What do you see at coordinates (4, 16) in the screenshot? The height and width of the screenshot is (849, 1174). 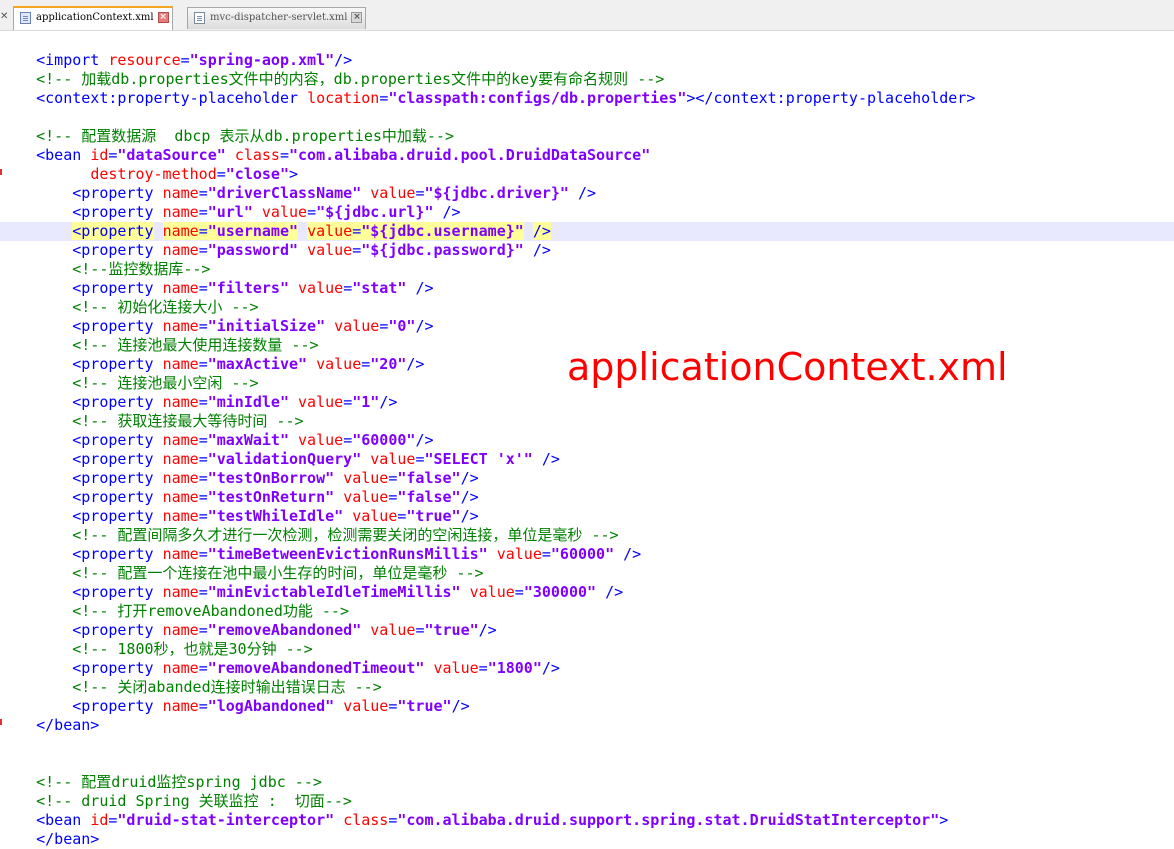 I see `close-icon: ✕` at bounding box center [4, 16].